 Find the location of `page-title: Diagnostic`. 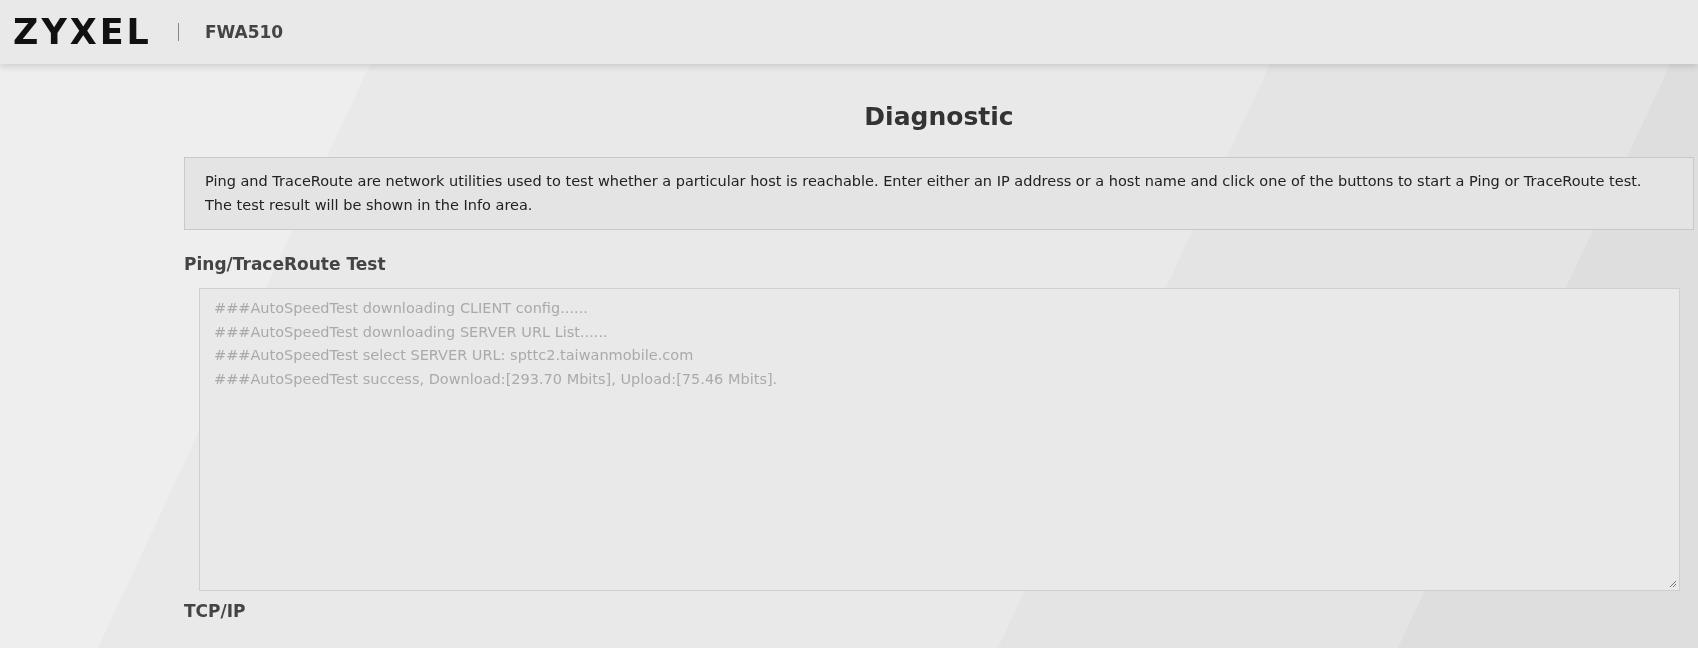

page-title: Diagnostic is located at coordinates (939, 116).